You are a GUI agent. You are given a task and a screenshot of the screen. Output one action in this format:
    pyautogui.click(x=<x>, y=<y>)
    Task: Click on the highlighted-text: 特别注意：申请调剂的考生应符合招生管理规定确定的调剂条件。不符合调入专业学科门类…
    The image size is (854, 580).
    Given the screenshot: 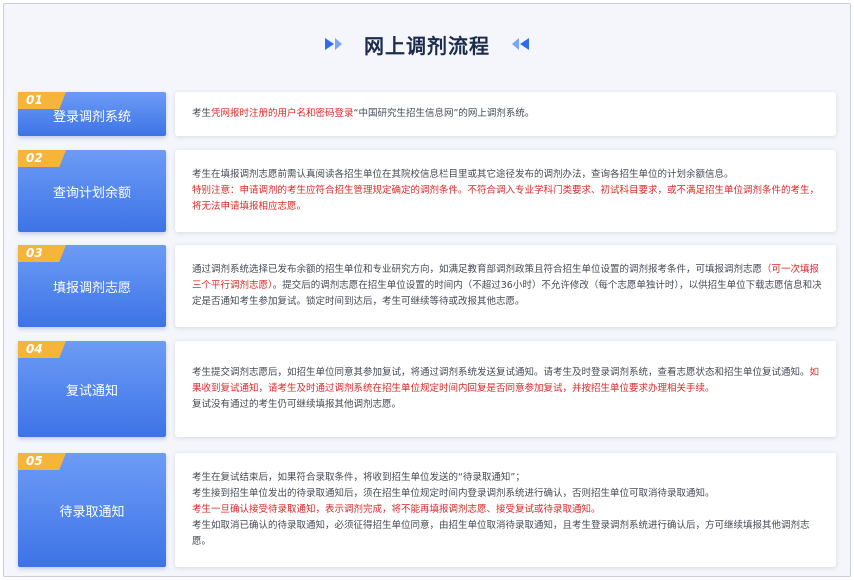 What is the action you would take?
    pyautogui.click(x=506, y=198)
    